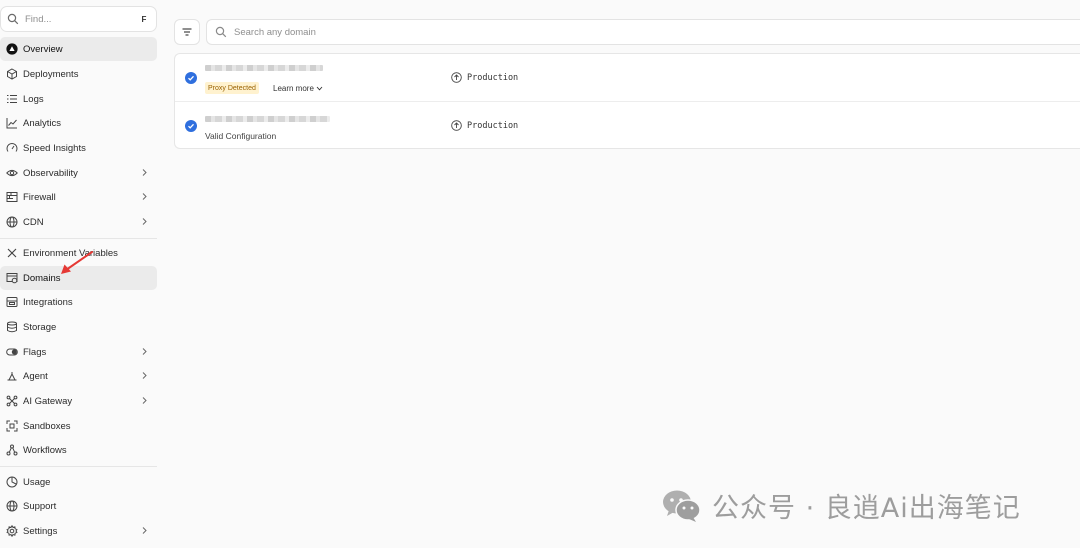 The height and width of the screenshot is (548, 1080). I want to click on sidebar-item-deployments: Deployments, so click(78, 74).